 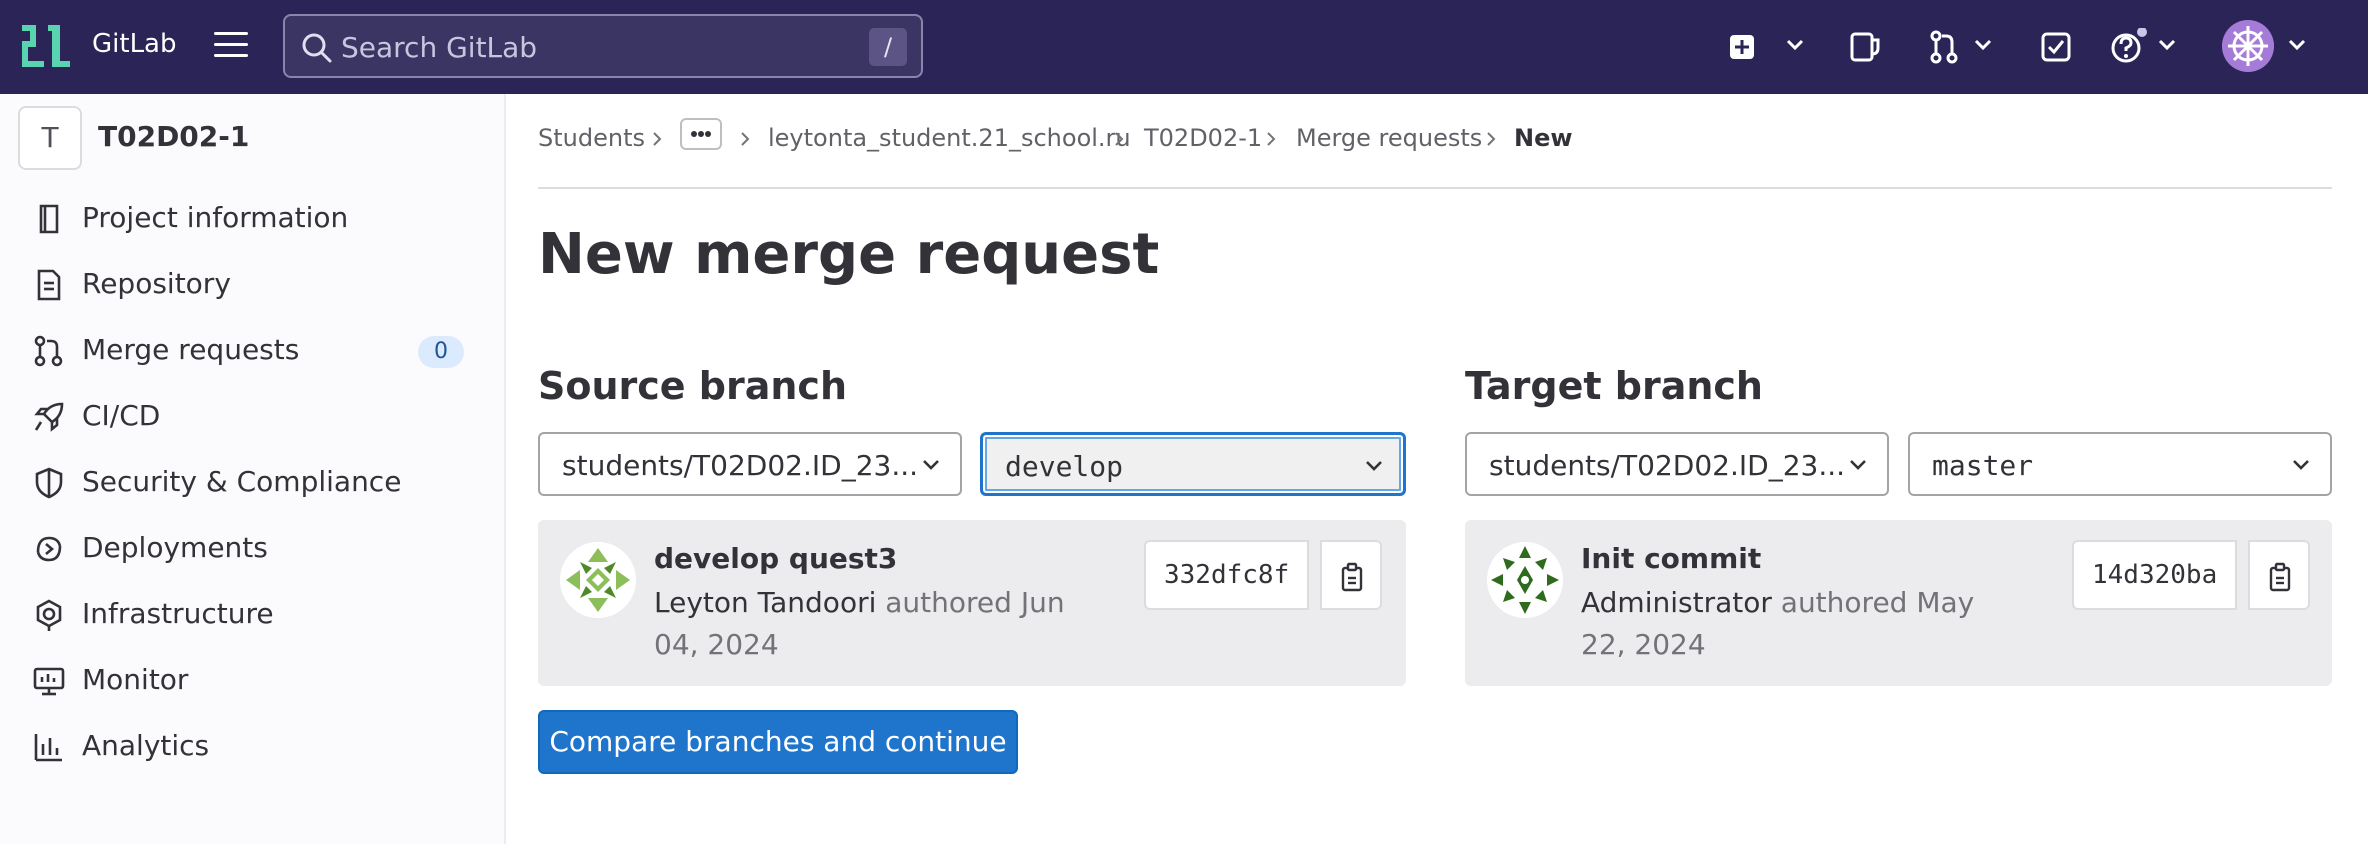 I want to click on target-commit-author: Administrator, so click(x=1676, y=602).